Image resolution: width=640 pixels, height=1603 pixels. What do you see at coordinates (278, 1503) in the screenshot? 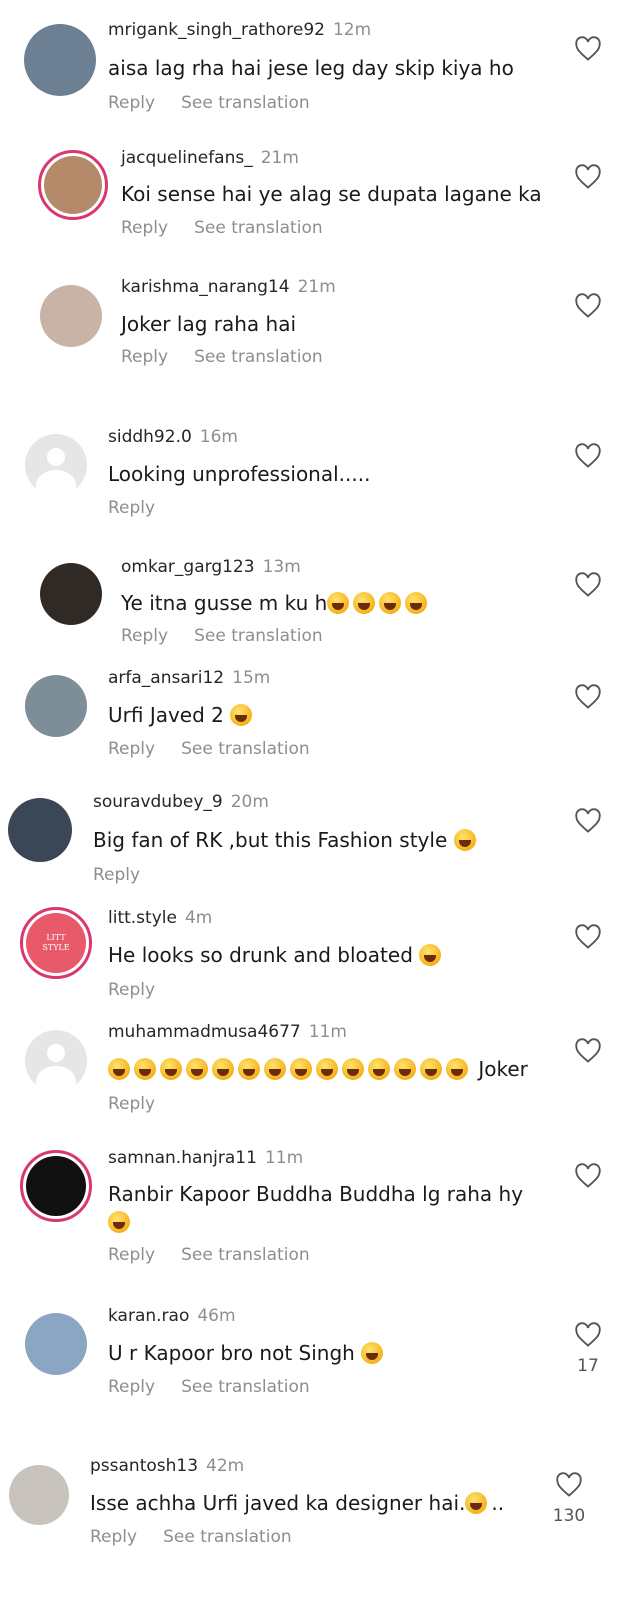
I see `comment-text: Isse achha Urfi javed ka designer hai.` at bounding box center [278, 1503].